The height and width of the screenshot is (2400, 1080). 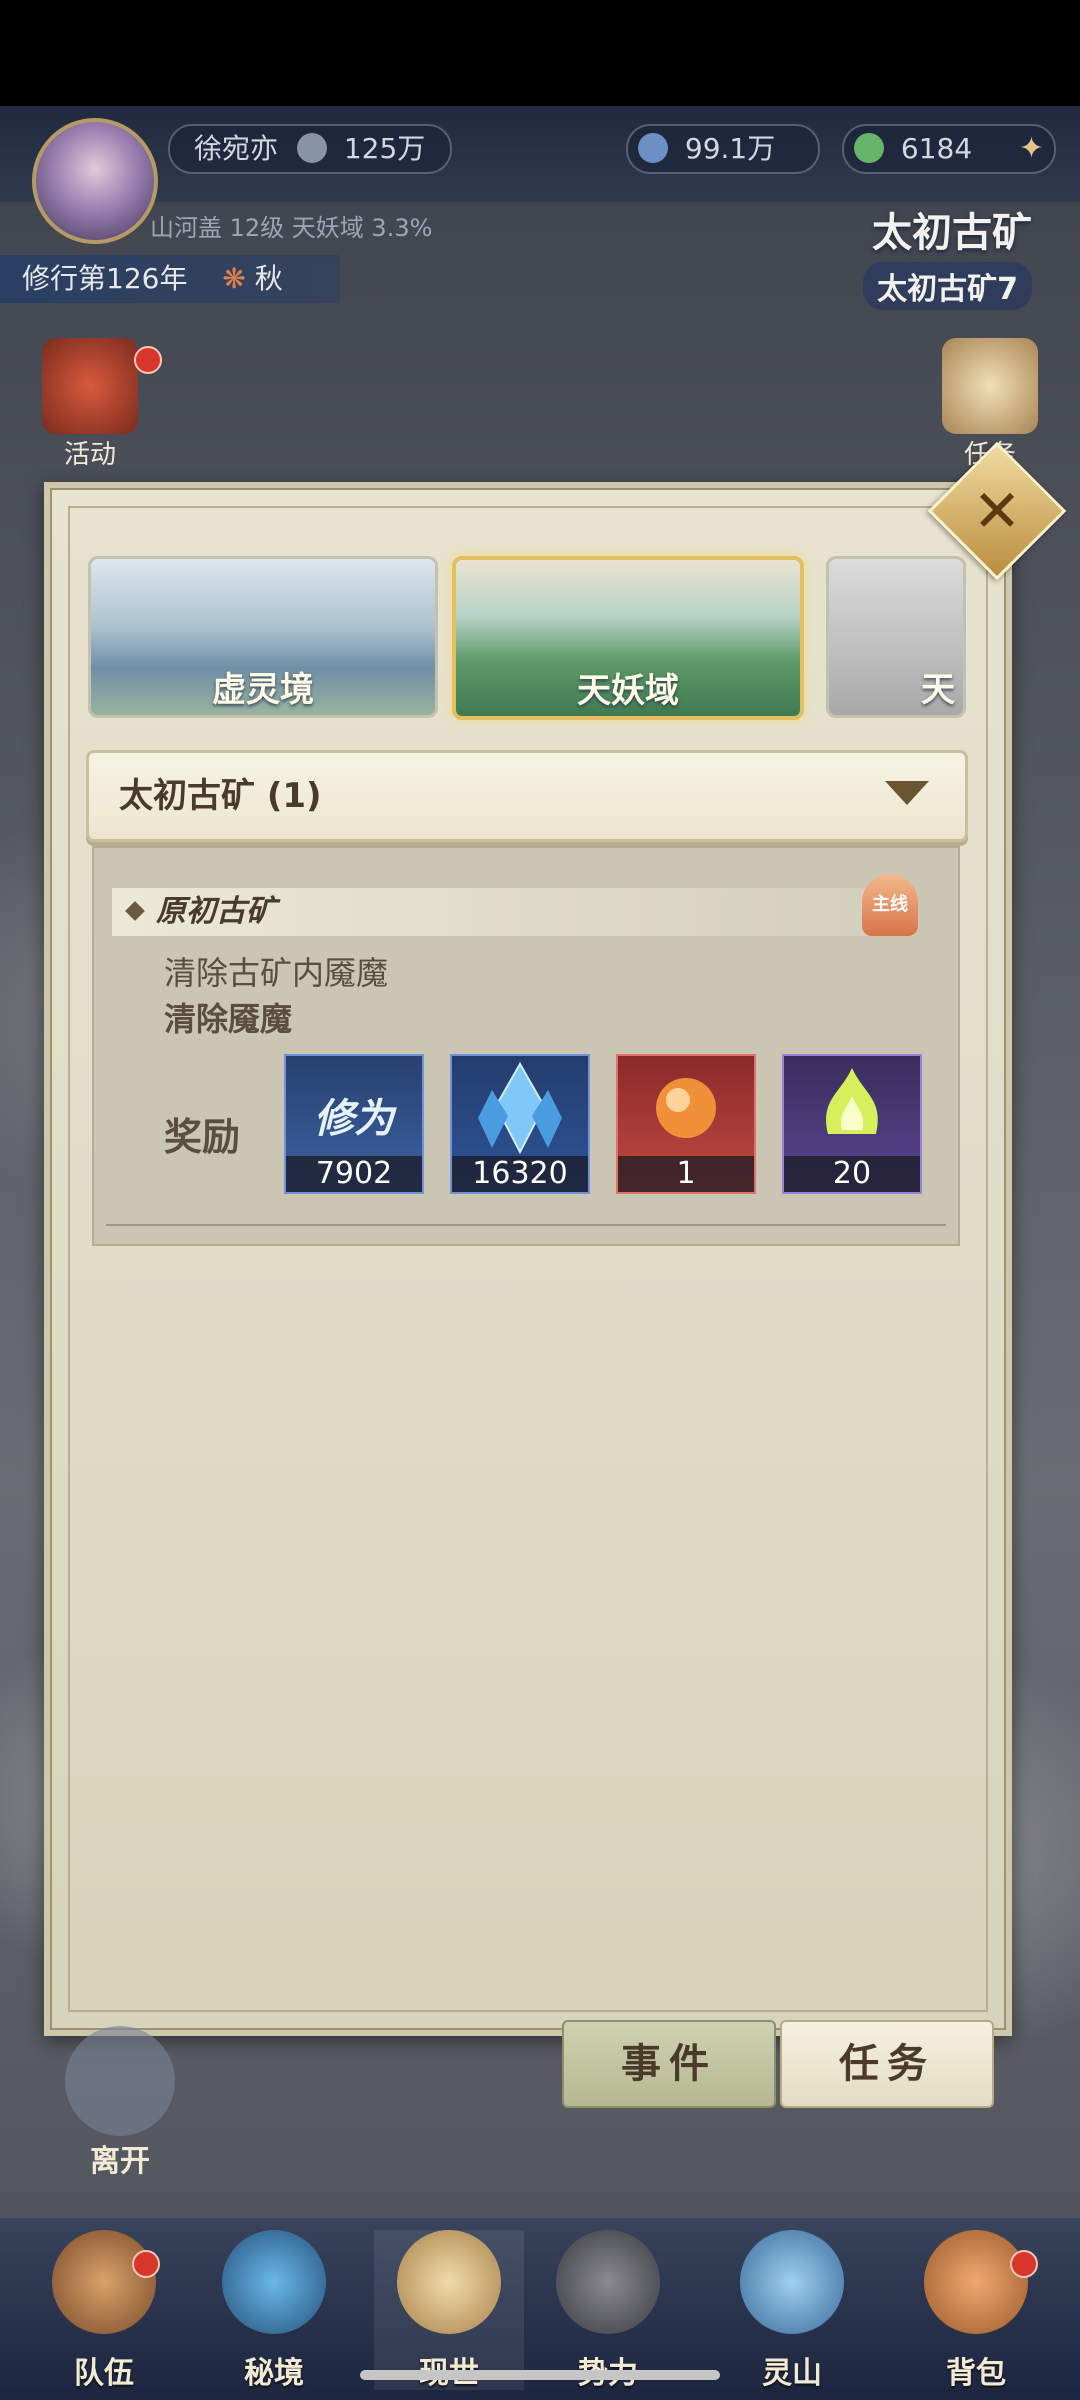 I want to click on location-title: 太初古矿, so click(x=952, y=233).